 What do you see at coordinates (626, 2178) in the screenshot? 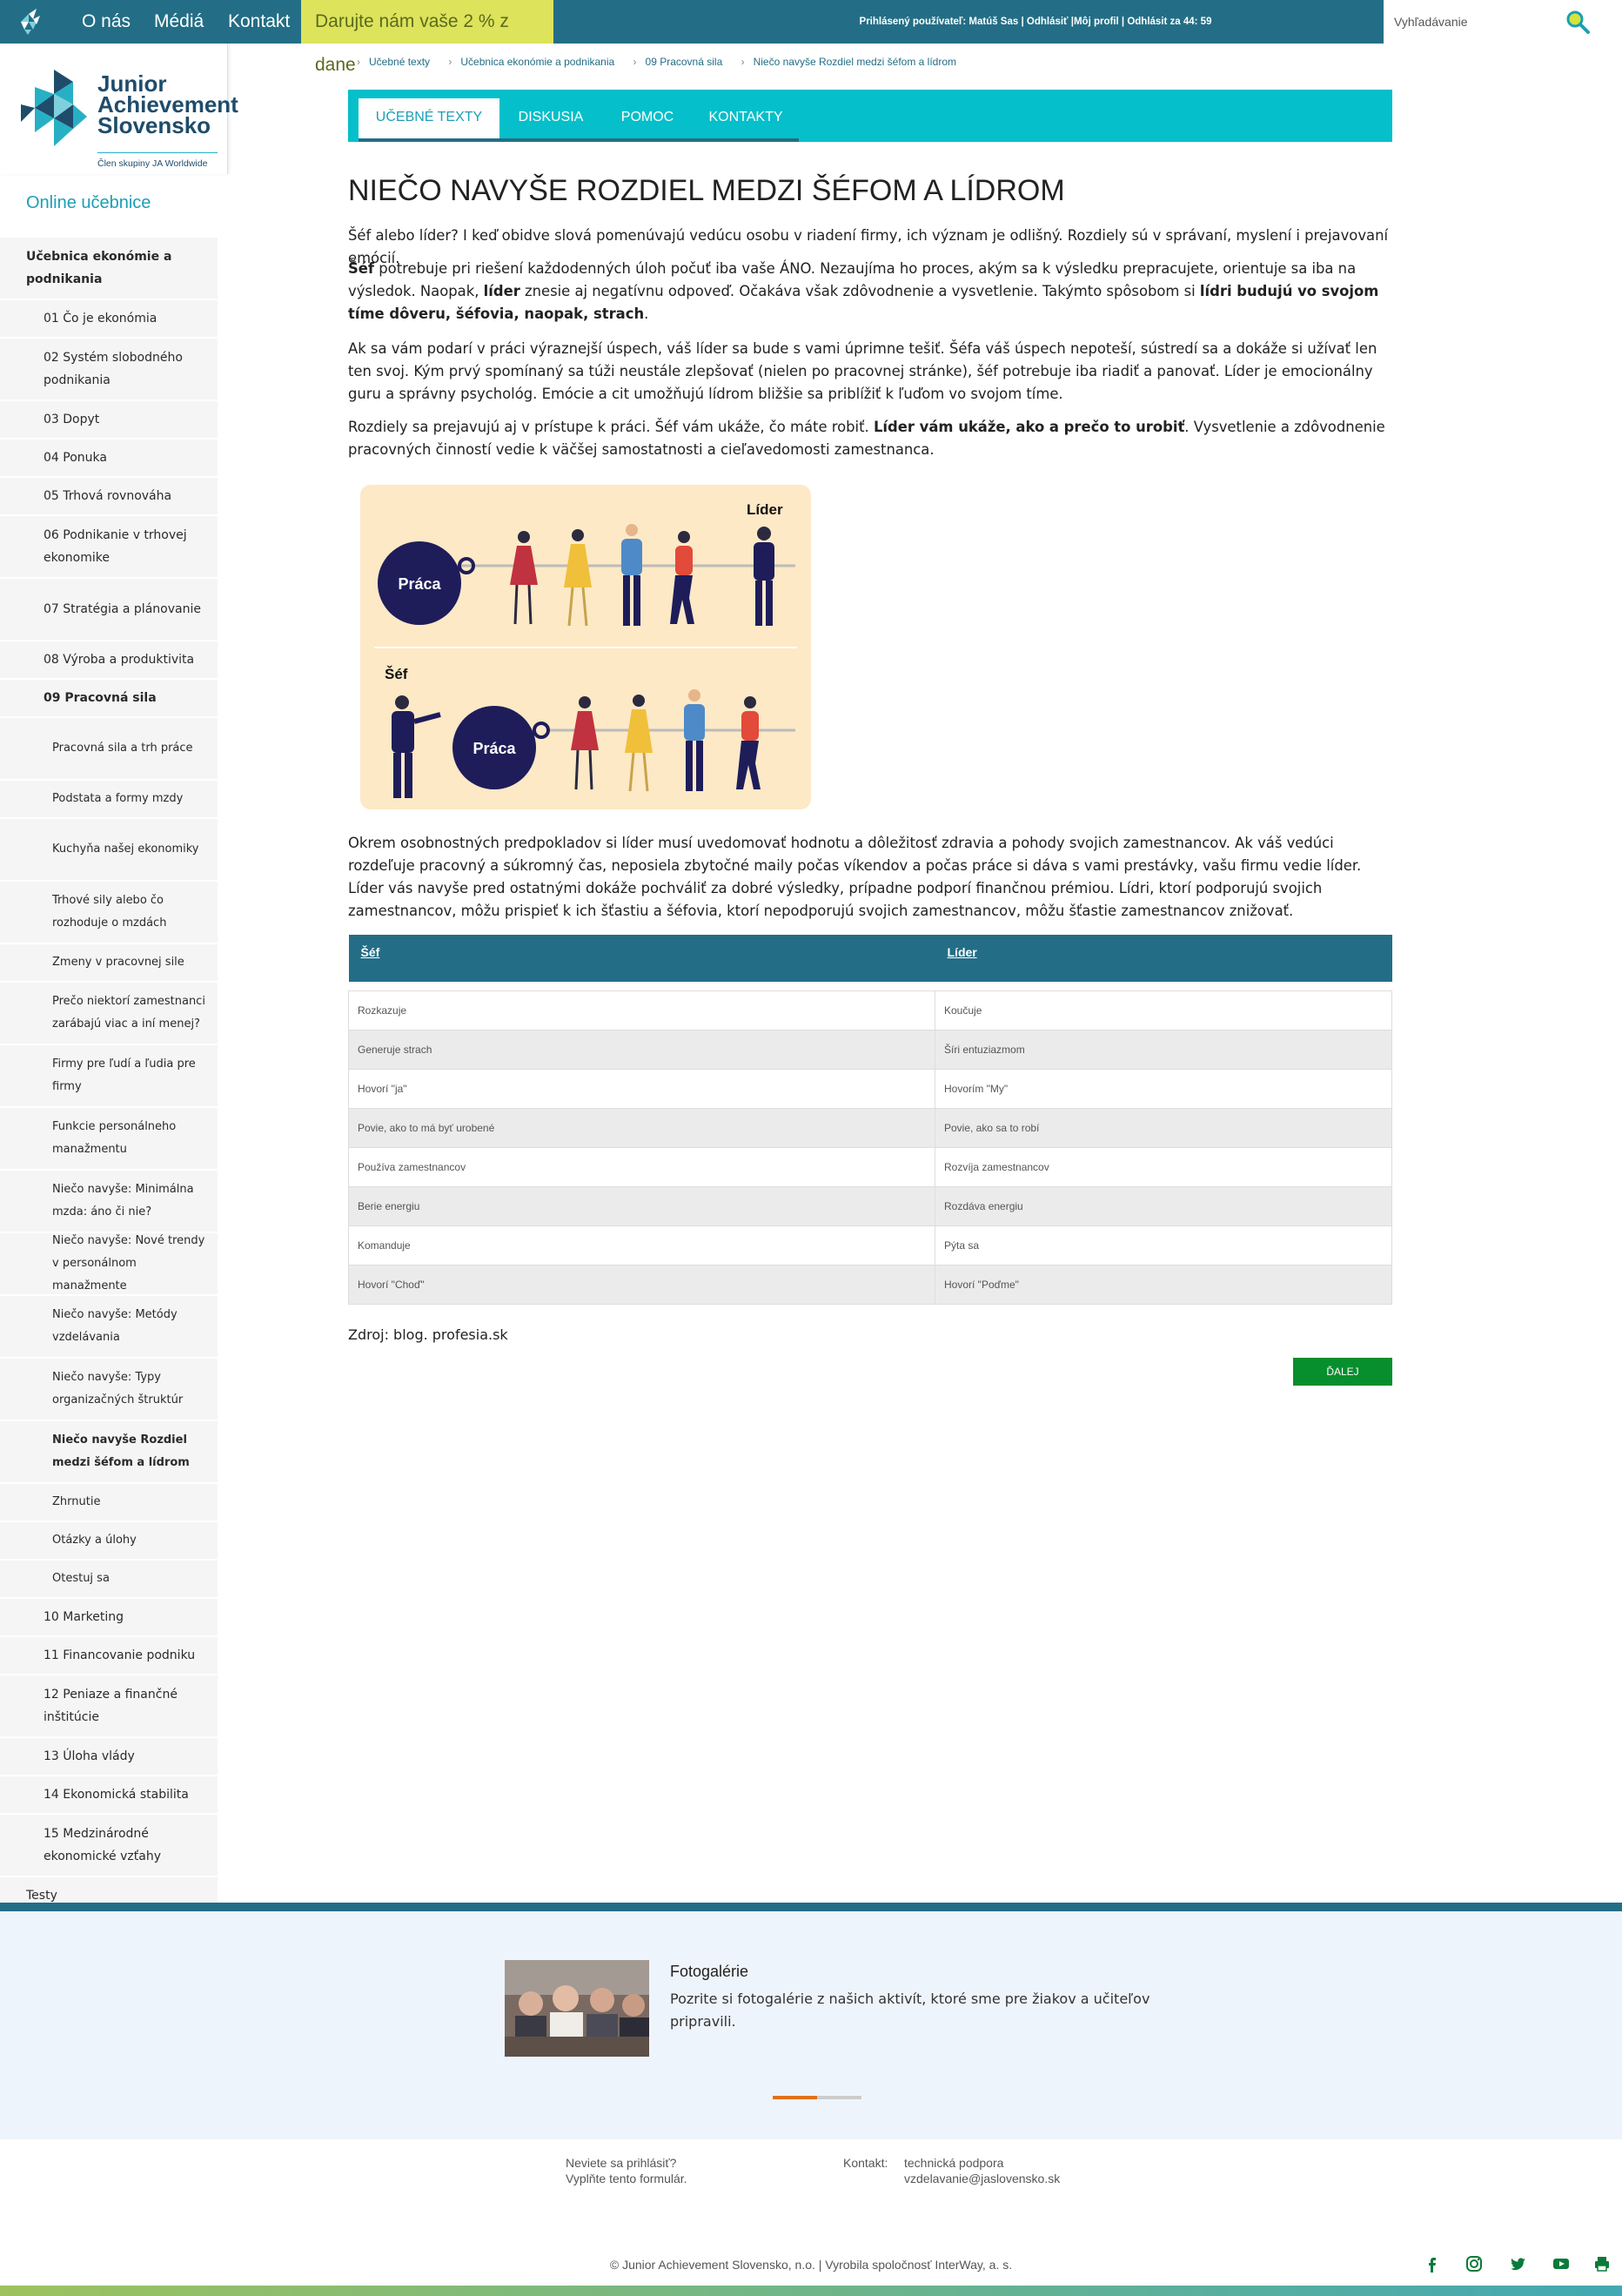
I see `login-help-link: Vyplňte tento formulár.` at bounding box center [626, 2178].